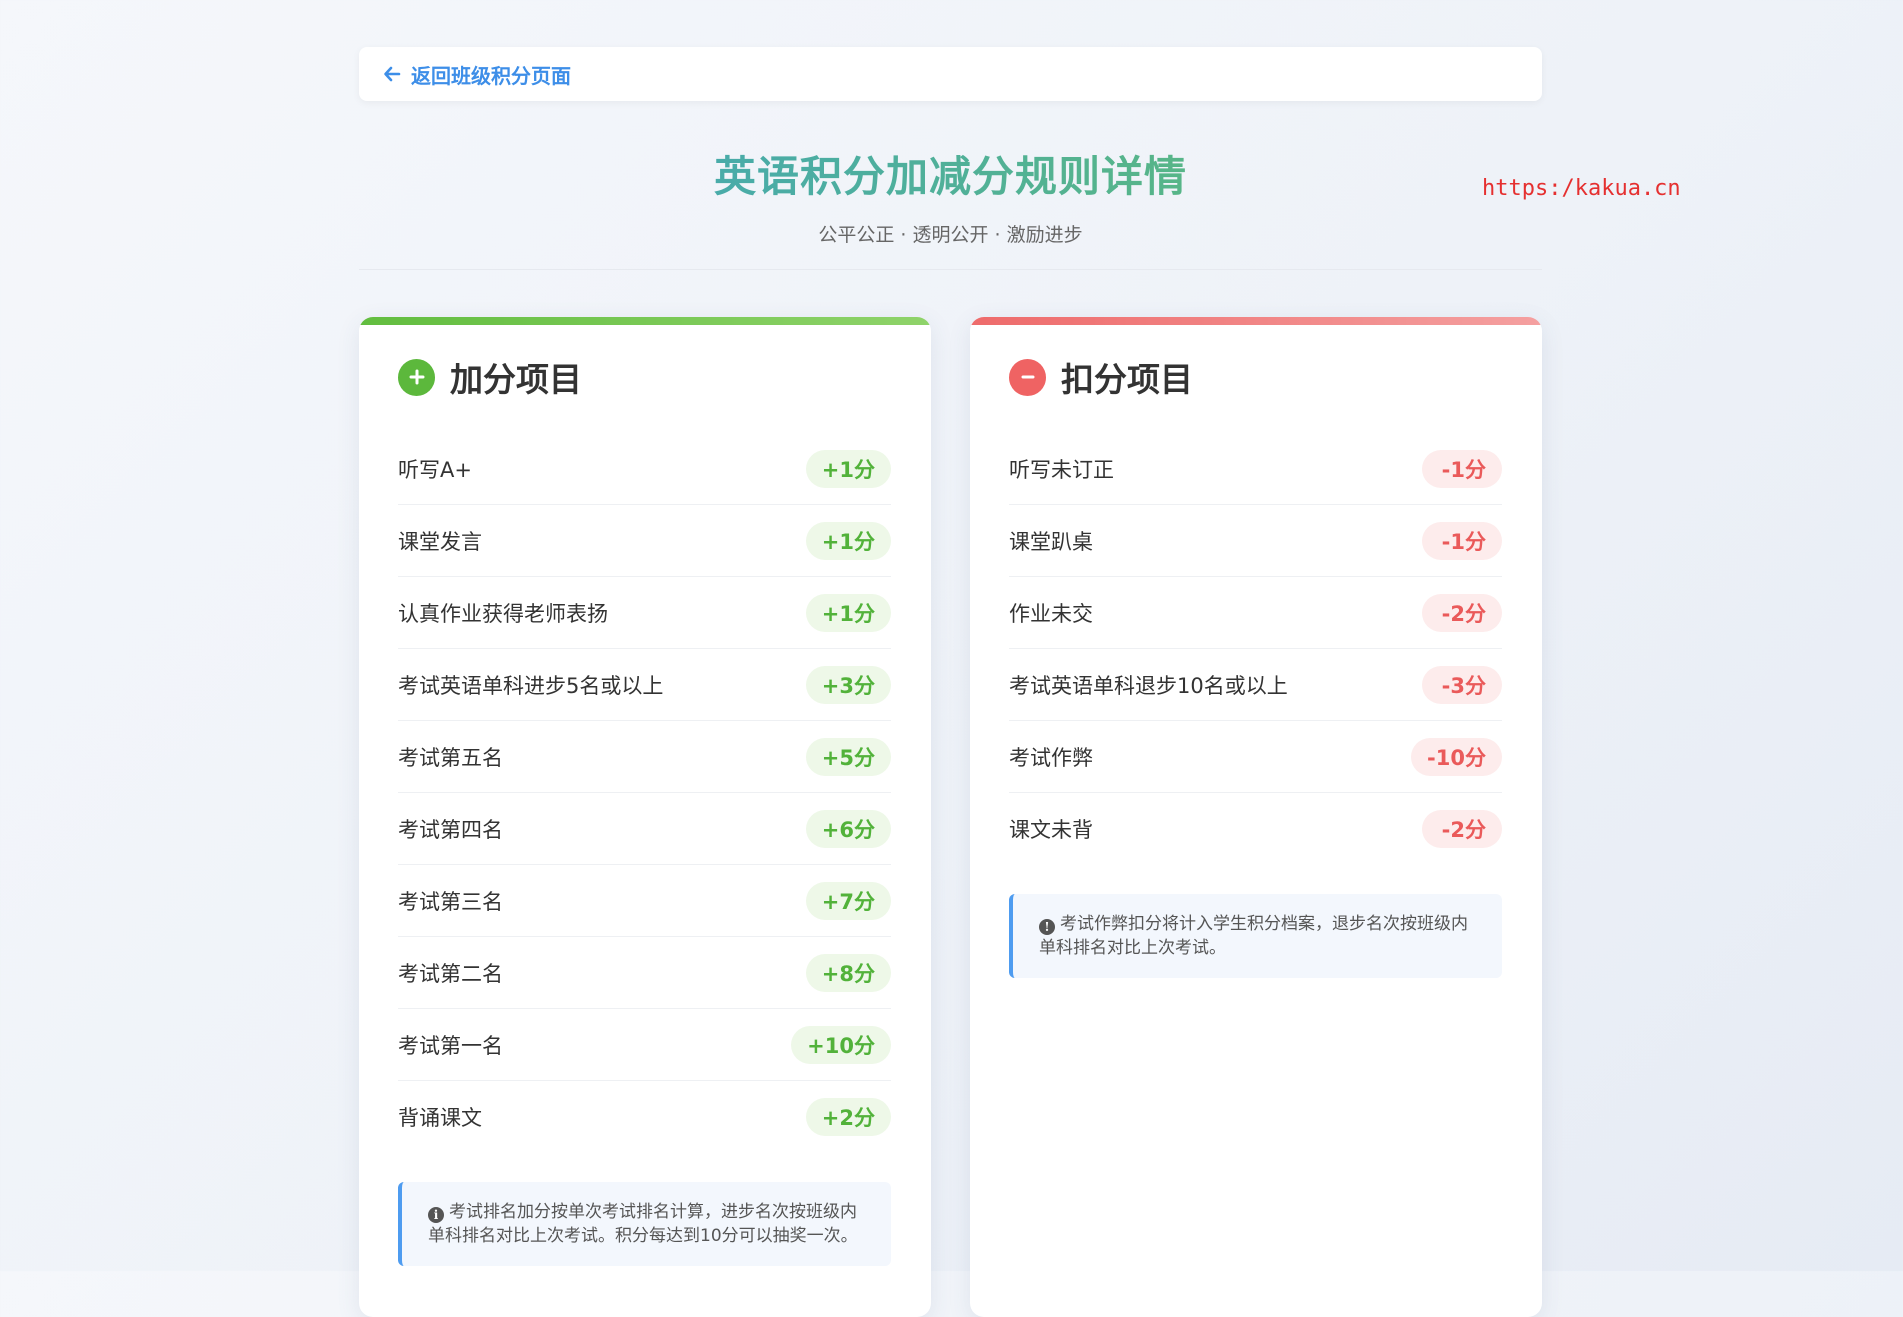 This screenshot has width=1903, height=1317. What do you see at coordinates (848, 1116) in the screenshot?
I see `points-badge: +2分` at bounding box center [848, 1116].